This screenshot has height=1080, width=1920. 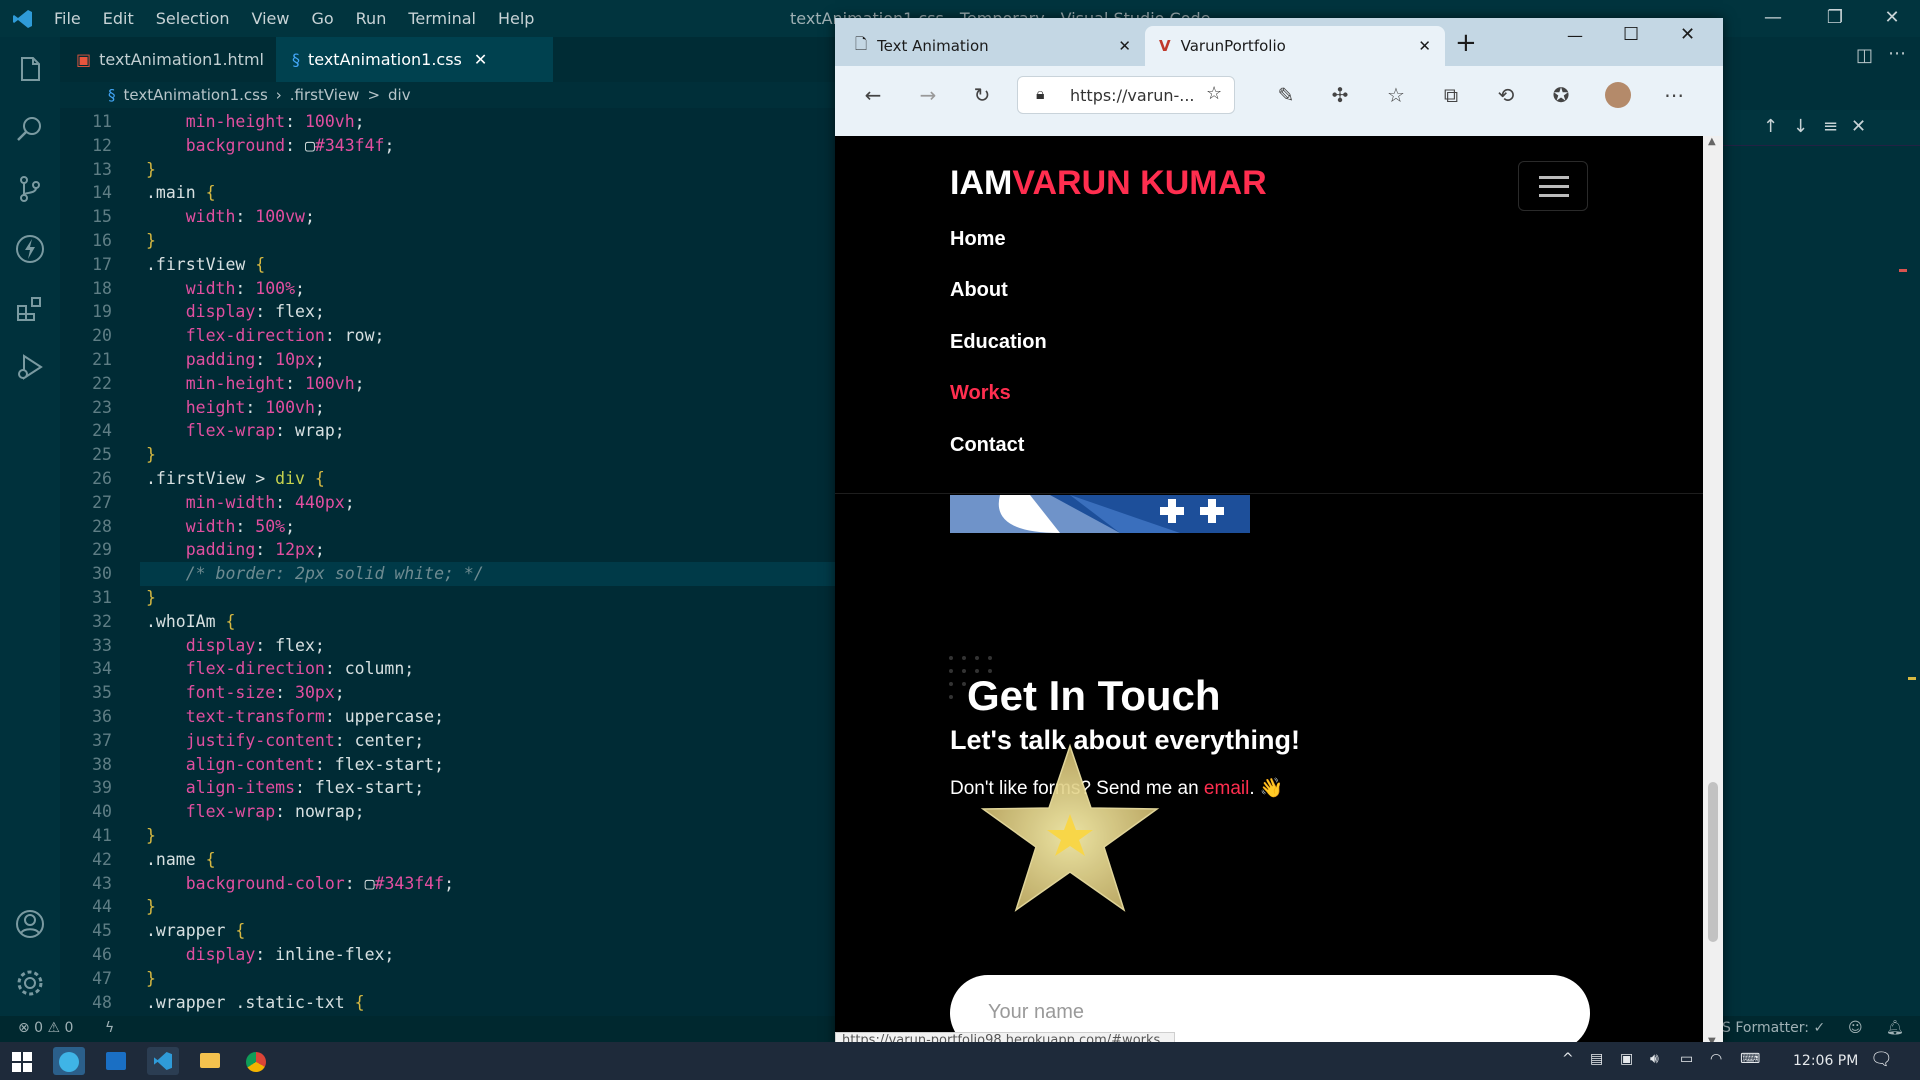 I want to click on code-line: min-width: 440px;, so click(x=250, y=502).